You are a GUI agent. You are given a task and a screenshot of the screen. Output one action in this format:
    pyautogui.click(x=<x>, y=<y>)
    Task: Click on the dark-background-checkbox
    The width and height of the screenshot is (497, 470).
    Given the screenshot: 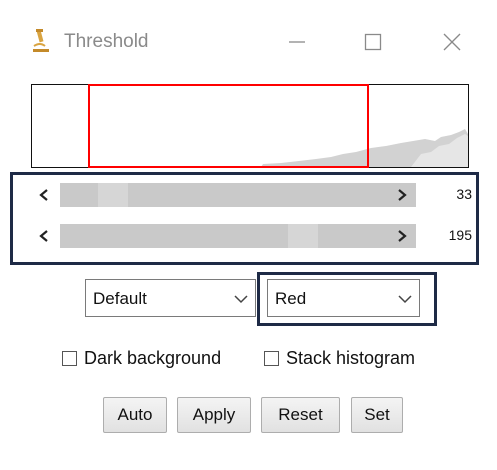 What is the action you would take?
    pyautogui.click(x=69, y=358)
    